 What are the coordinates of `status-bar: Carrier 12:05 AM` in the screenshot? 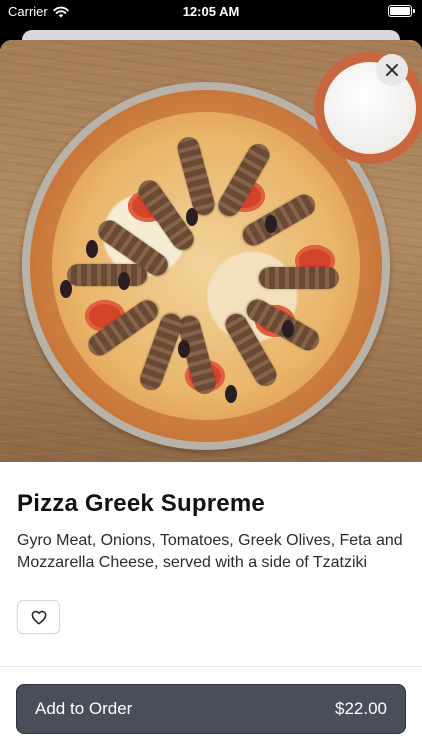 It's located at (211, 12).